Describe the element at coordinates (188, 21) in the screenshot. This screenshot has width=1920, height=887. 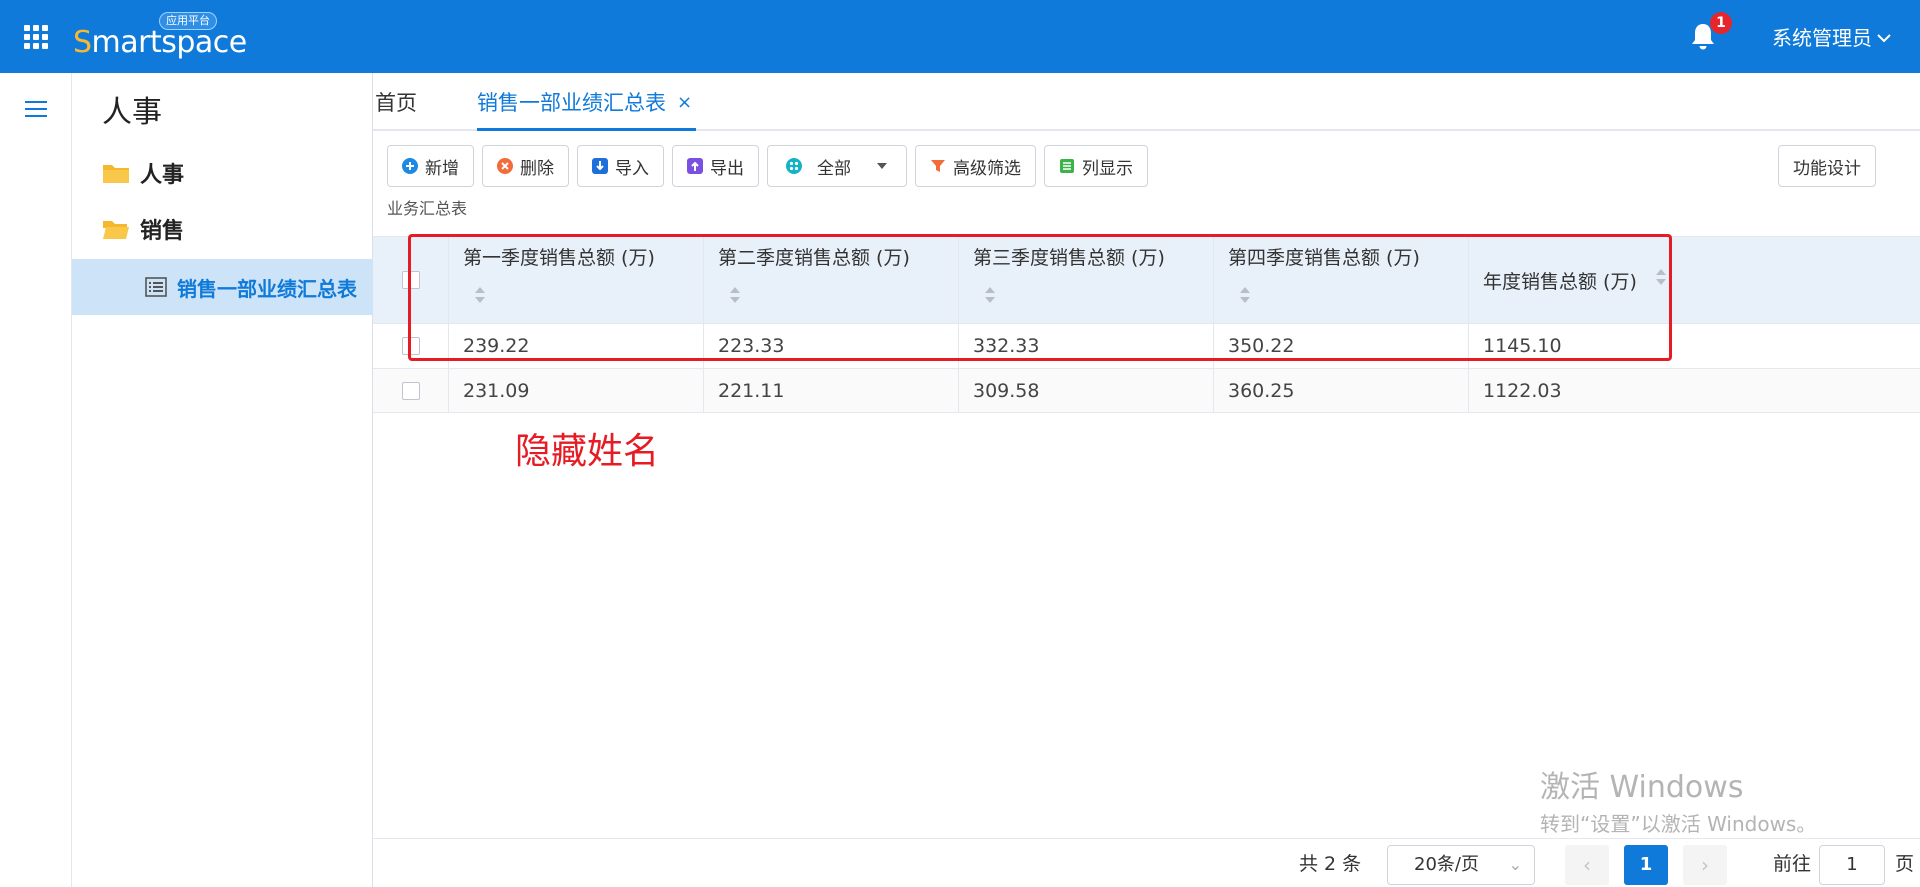
I see `logo-tag: 应用平台` at that location.